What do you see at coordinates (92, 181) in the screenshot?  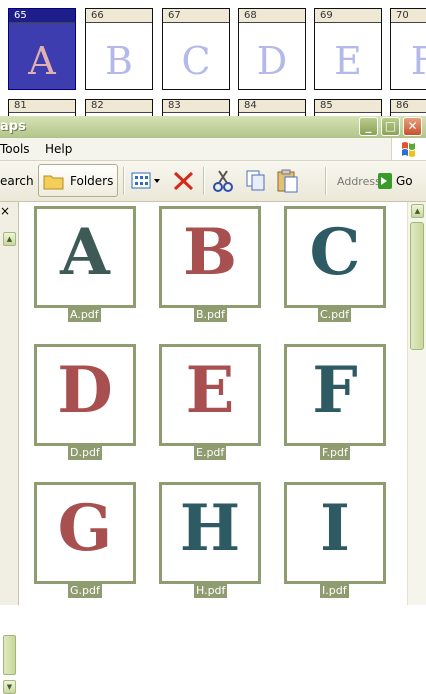 I see `folders-label: Folders` at bounding box center [92, 181].